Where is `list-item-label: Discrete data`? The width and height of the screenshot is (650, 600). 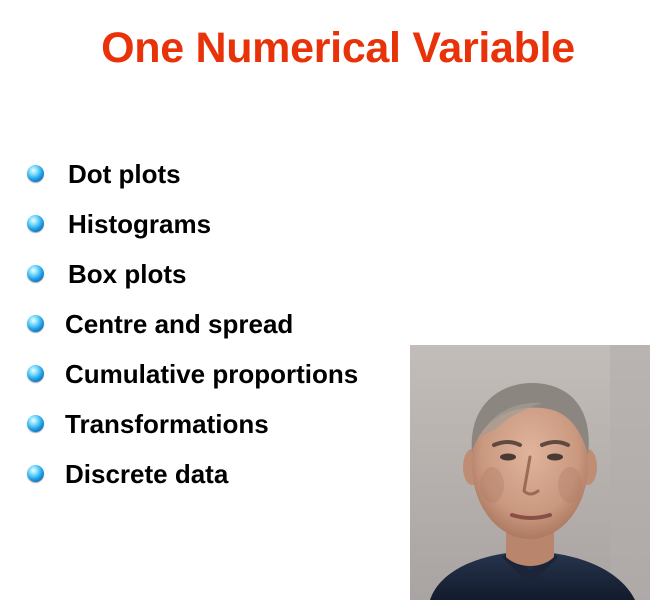 list-item-label: Discrete data is located at coordinates (147, 474).